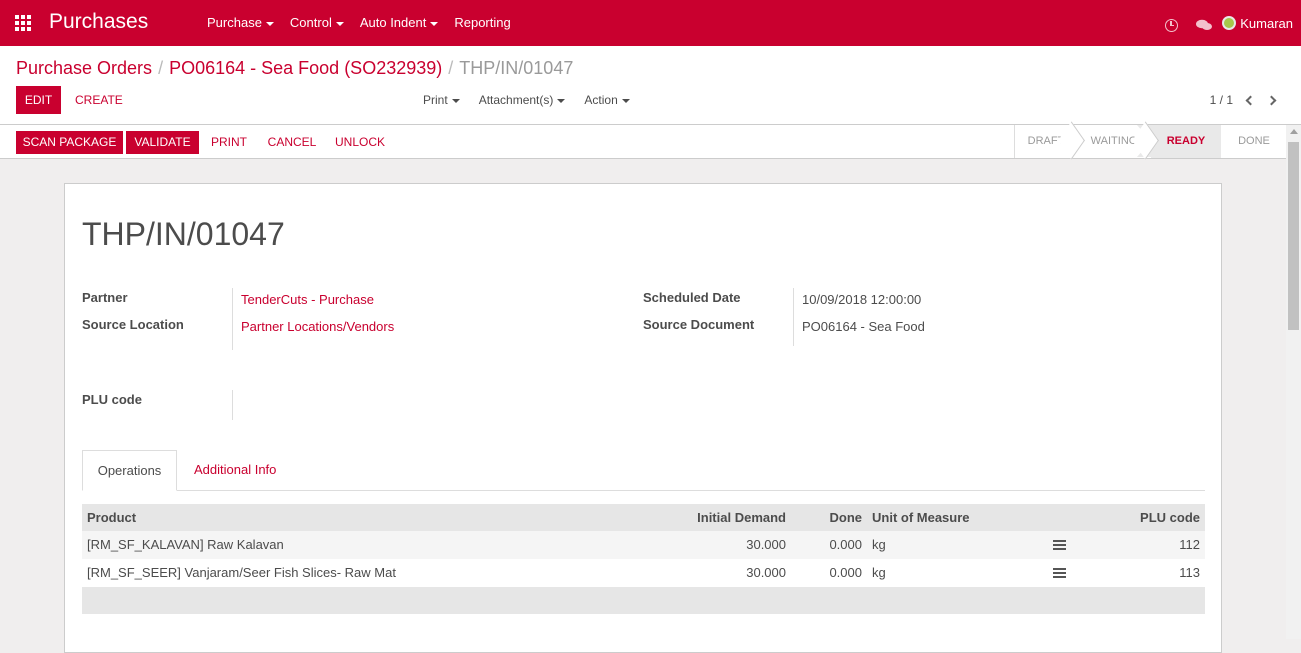 The image size is (1301, 653). Describe the element at coordinates (921, 517) in the screenshot. I see `col-unit-of-measure: Unit of Measure` at that location.